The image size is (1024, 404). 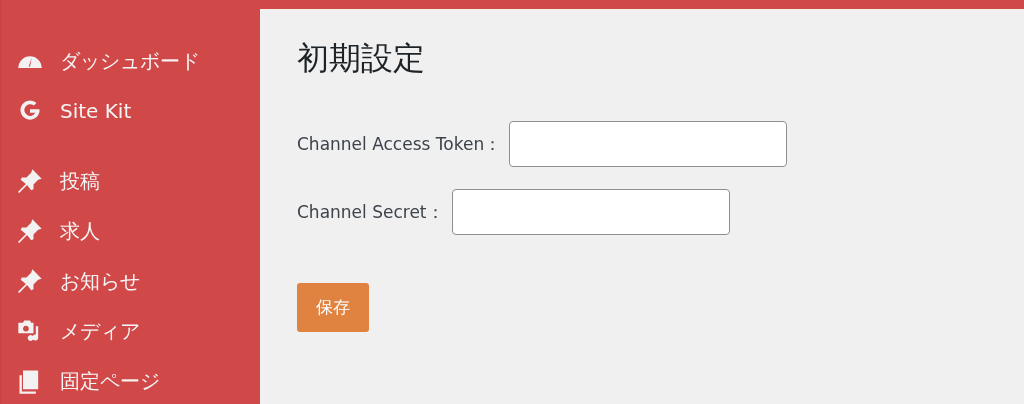 I want to click on field-label: Channel Secret：, so click(x=370, y=212).